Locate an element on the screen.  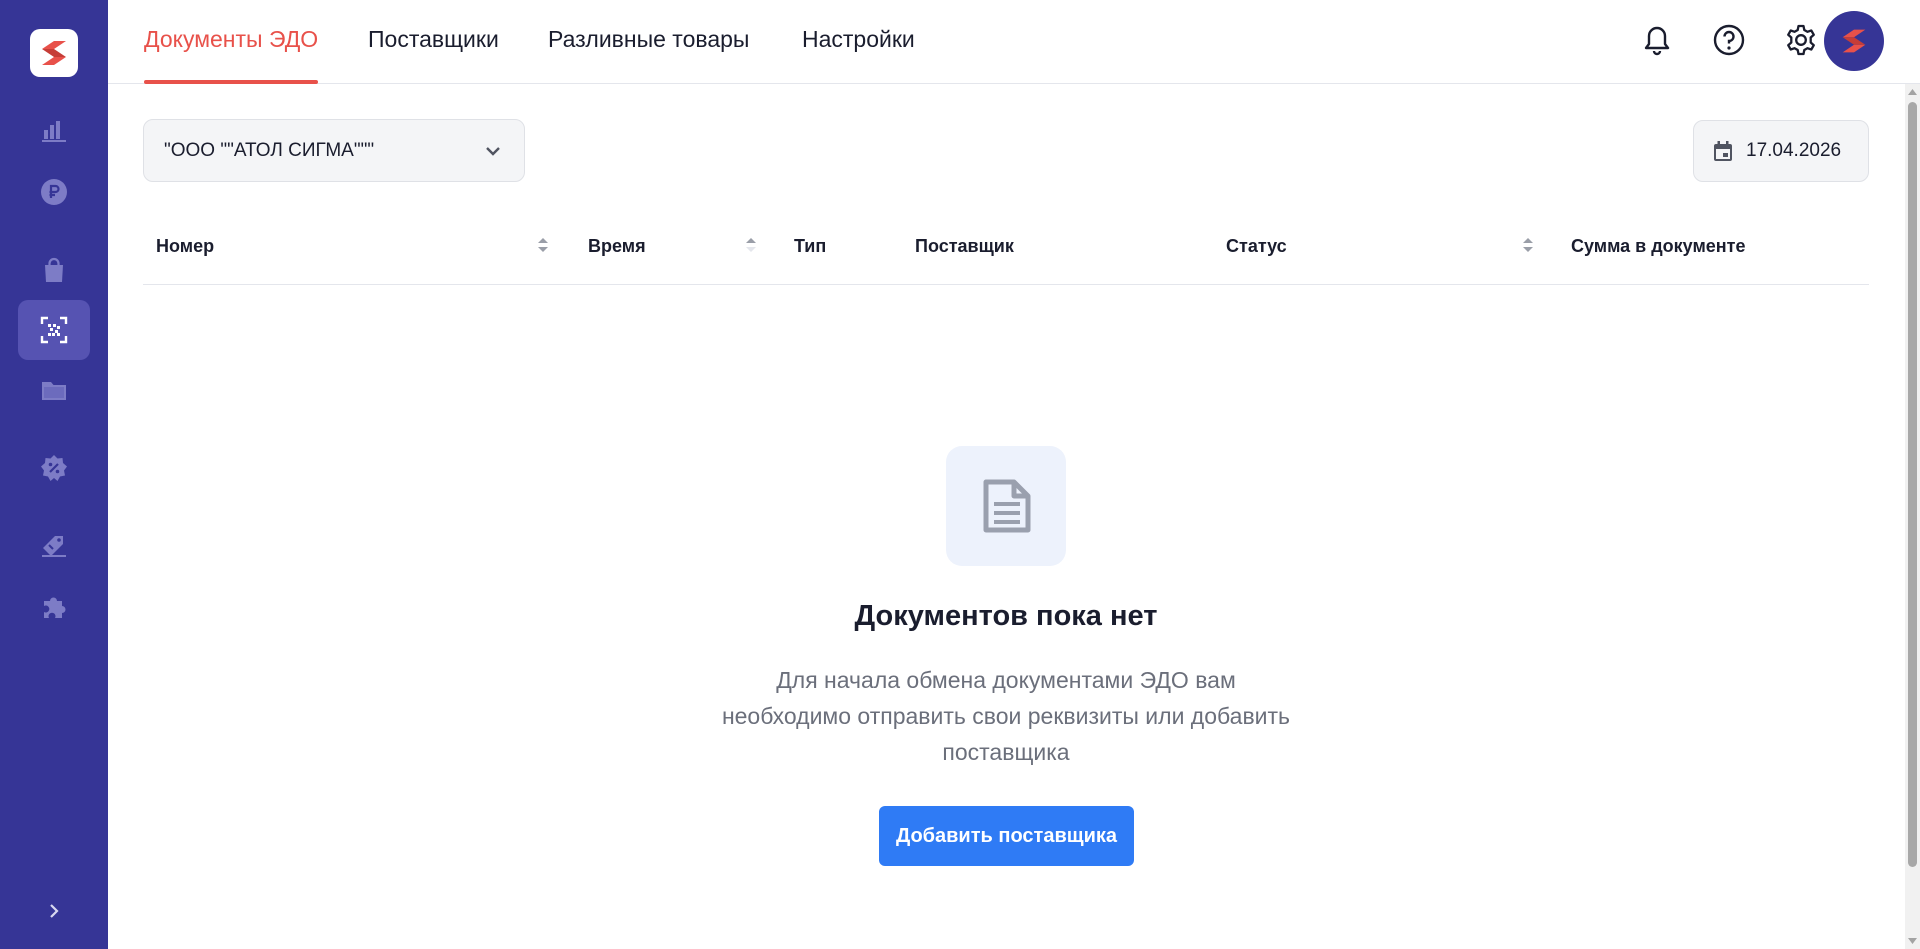
sidebar-item-plugins is located at coordinates (54, 607).